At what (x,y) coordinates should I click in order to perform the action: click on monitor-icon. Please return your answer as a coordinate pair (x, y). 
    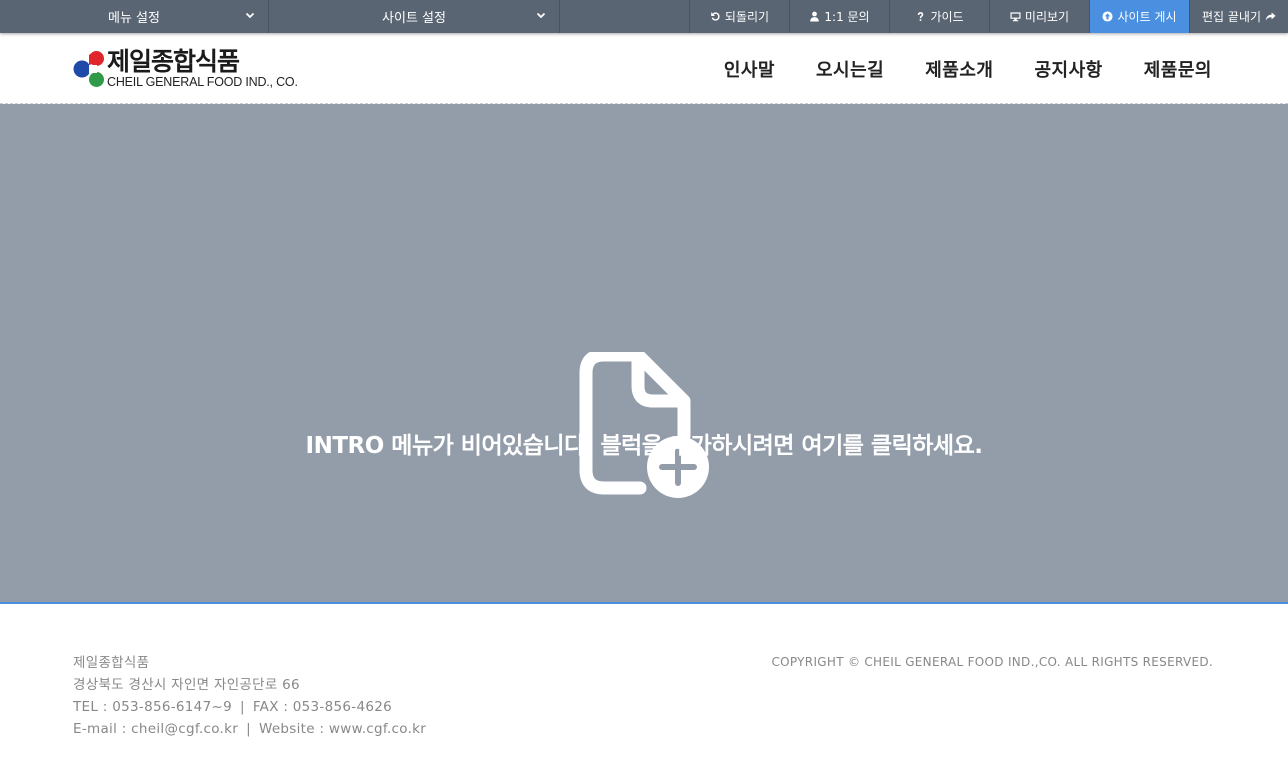
    Looking at the image, I should click on (1015, 17).